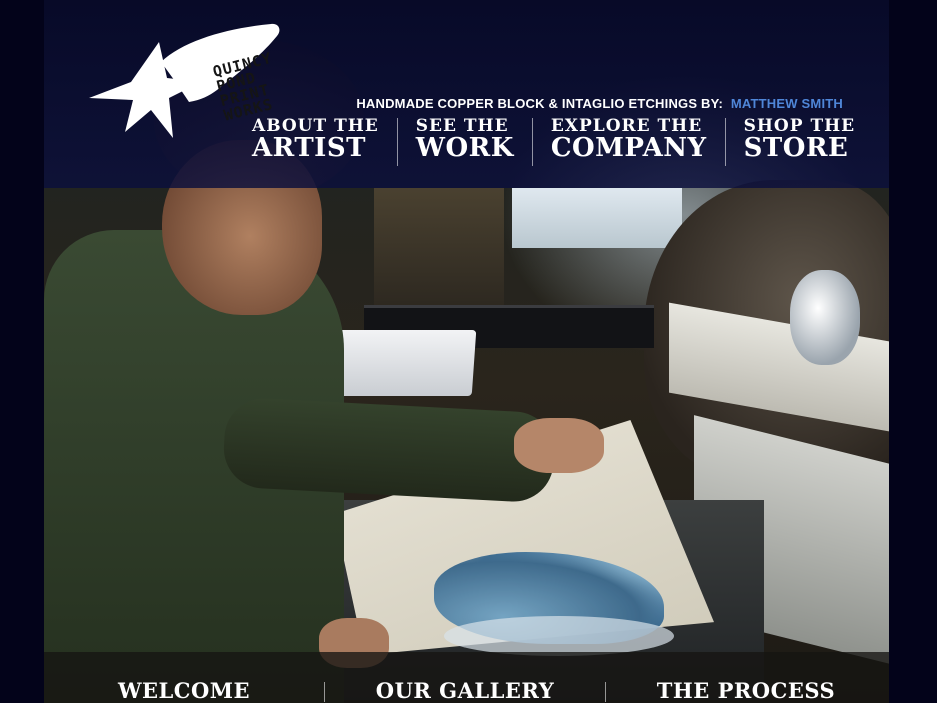 The image size is (937, 703). I want to click on nav-about-artist: ABOUT THE ARTIST, so click(323, 142).